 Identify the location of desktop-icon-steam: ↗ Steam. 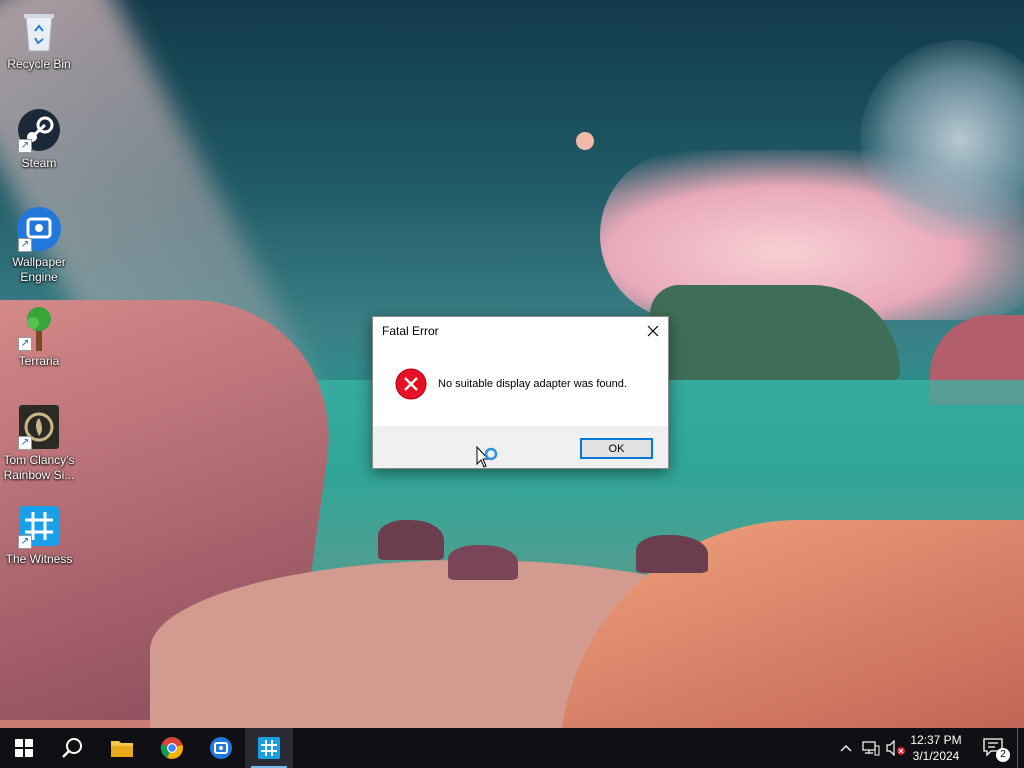
(39, 139).